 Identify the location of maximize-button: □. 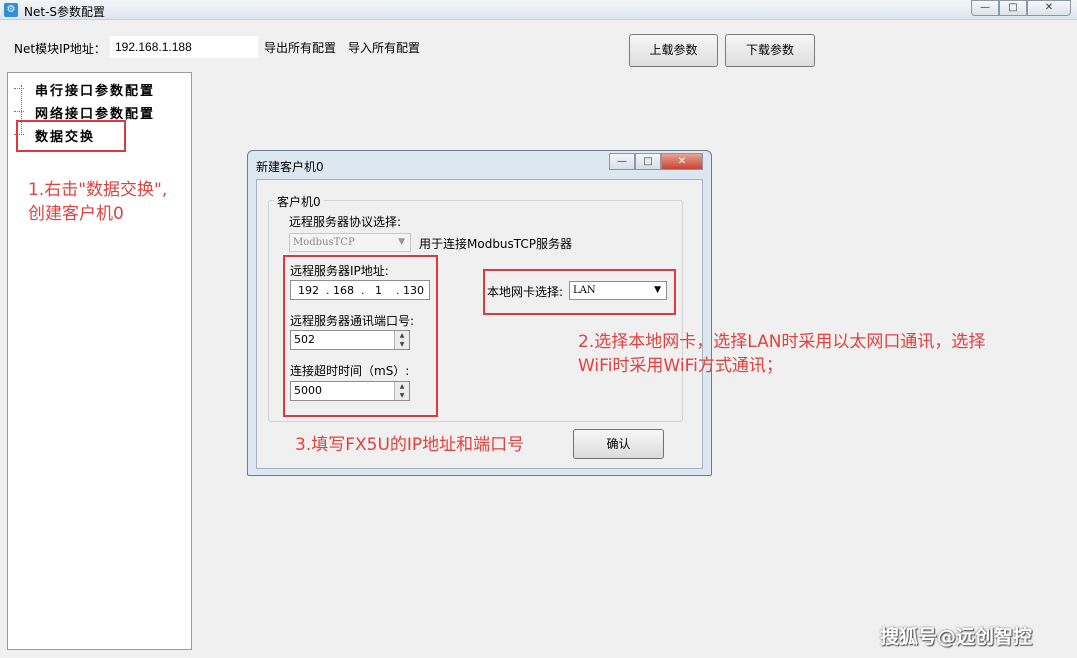
(1013, 8).